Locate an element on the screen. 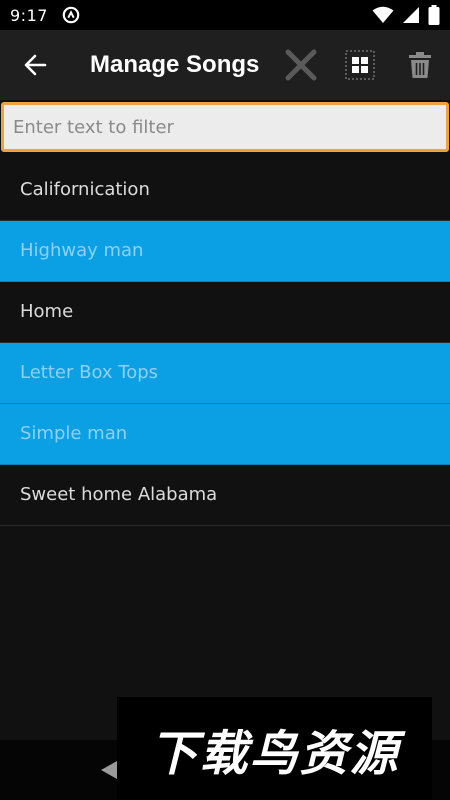 The width and height of the screenshot is (450, 800). status-indicators is located at coordinates (406, 15).